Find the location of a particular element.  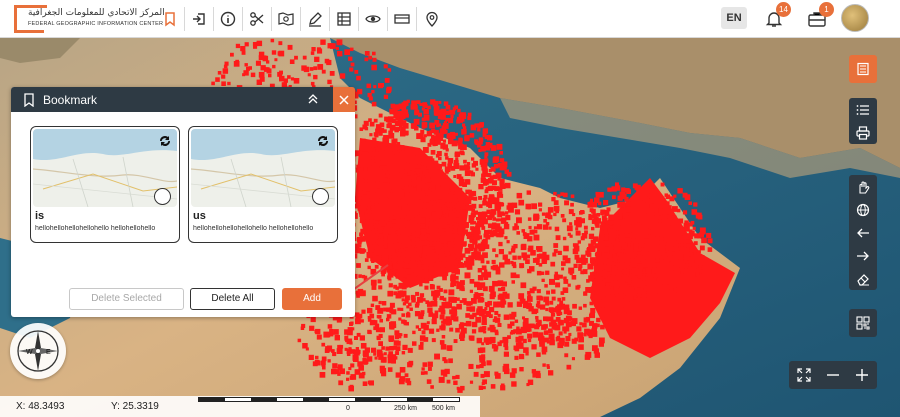

draw-tool-button is located at coordinates (315, 19).